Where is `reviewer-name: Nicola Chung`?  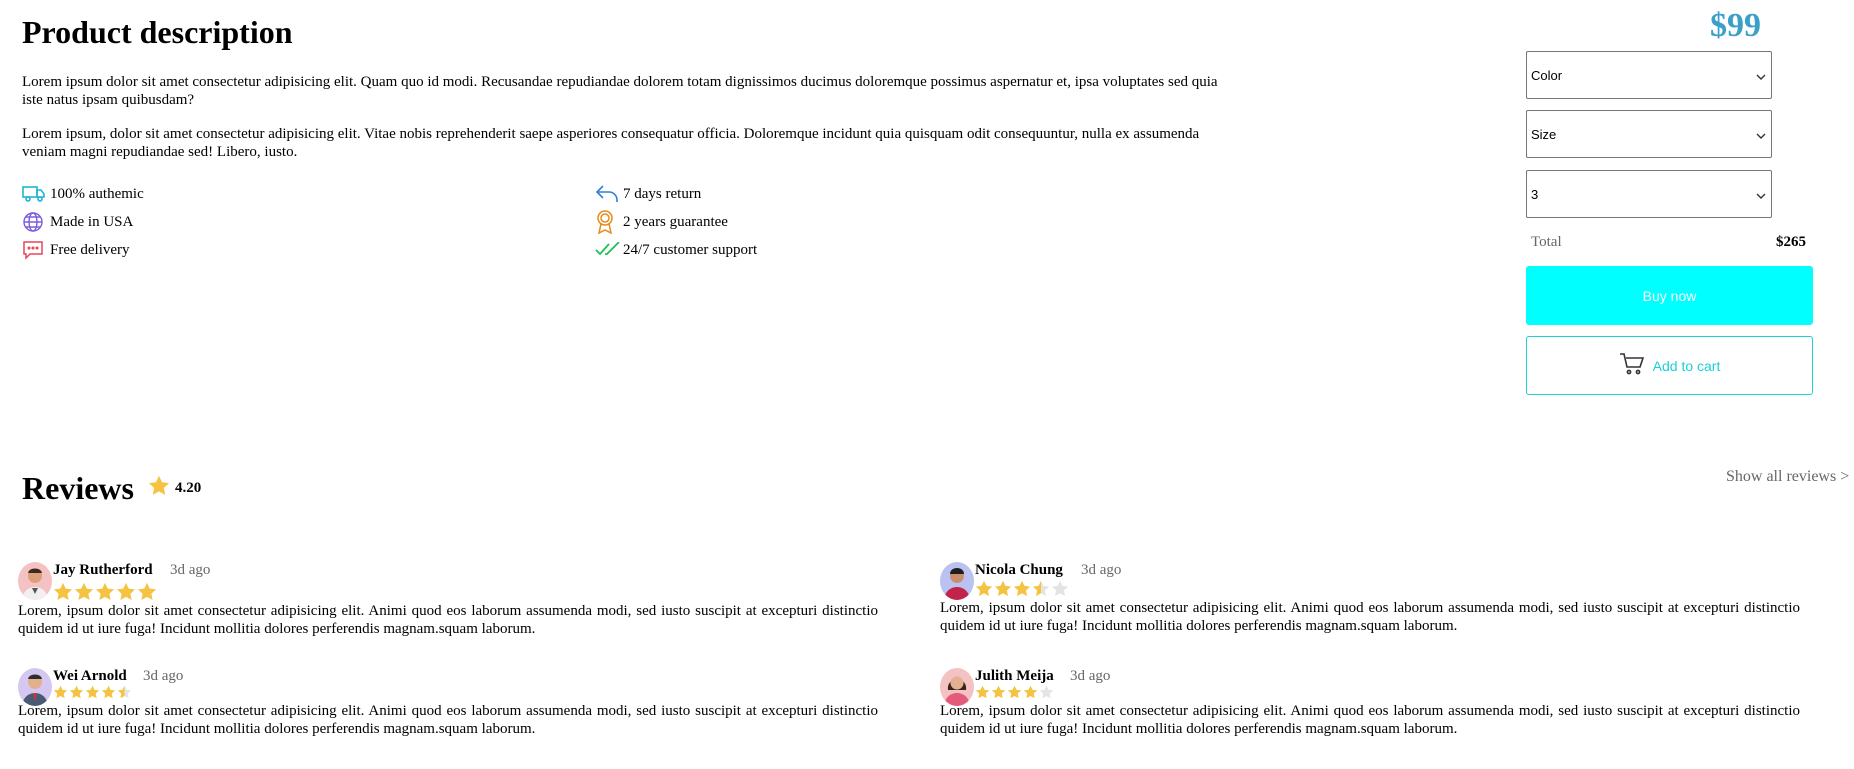
reviewer-name: Nicola Chung is located at coordinates (1019, 570).